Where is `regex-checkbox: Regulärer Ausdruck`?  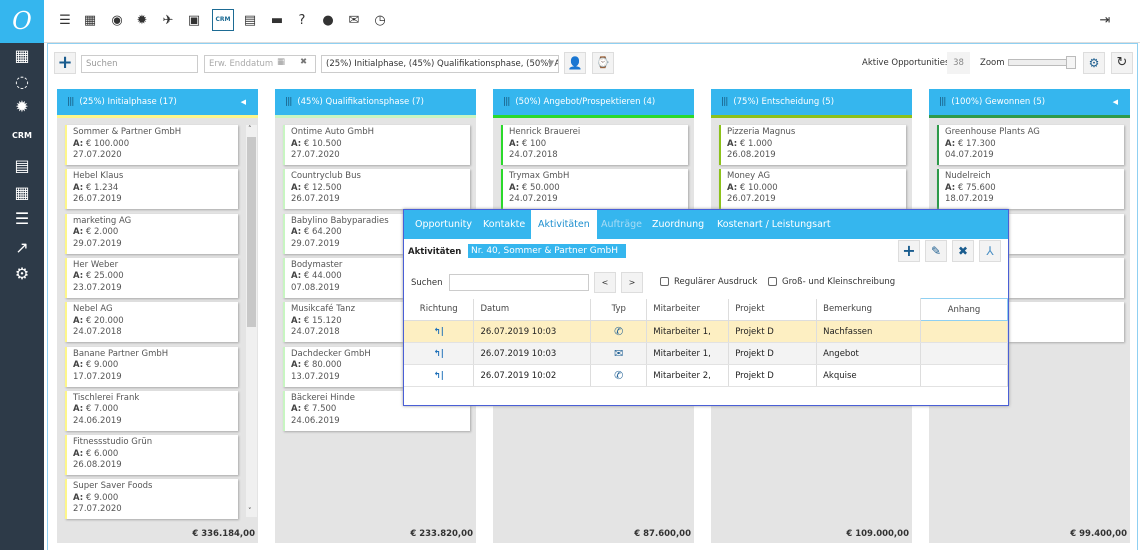
regex-checkbox: Regulärer Ausdruck is located at coordinates (708, 282).